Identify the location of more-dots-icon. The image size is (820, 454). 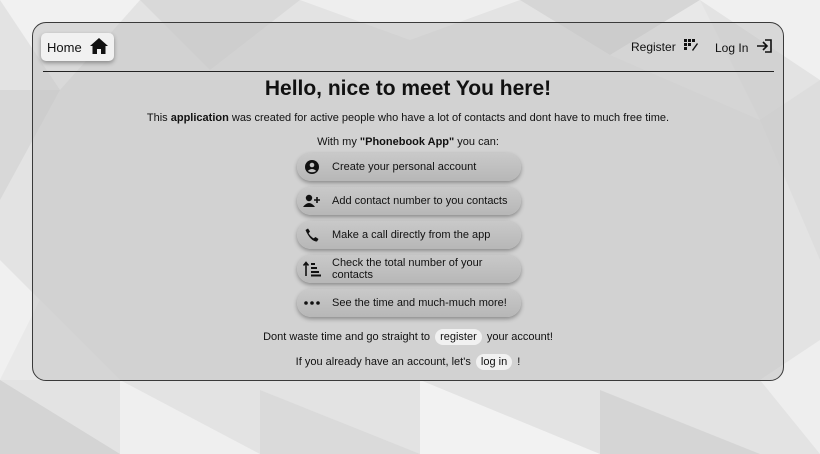
(312, 303).